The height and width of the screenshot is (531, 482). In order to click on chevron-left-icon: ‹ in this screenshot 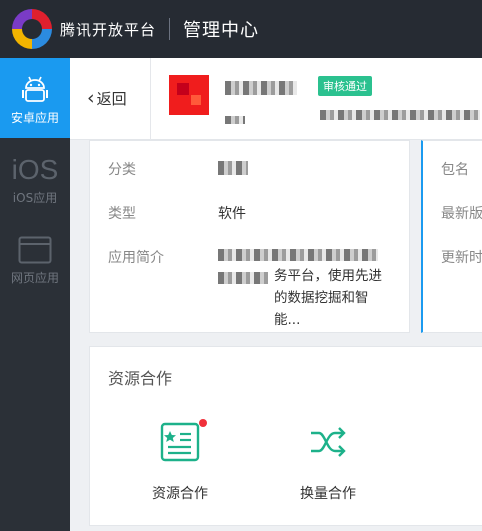, I will do `click(91, 98)`.